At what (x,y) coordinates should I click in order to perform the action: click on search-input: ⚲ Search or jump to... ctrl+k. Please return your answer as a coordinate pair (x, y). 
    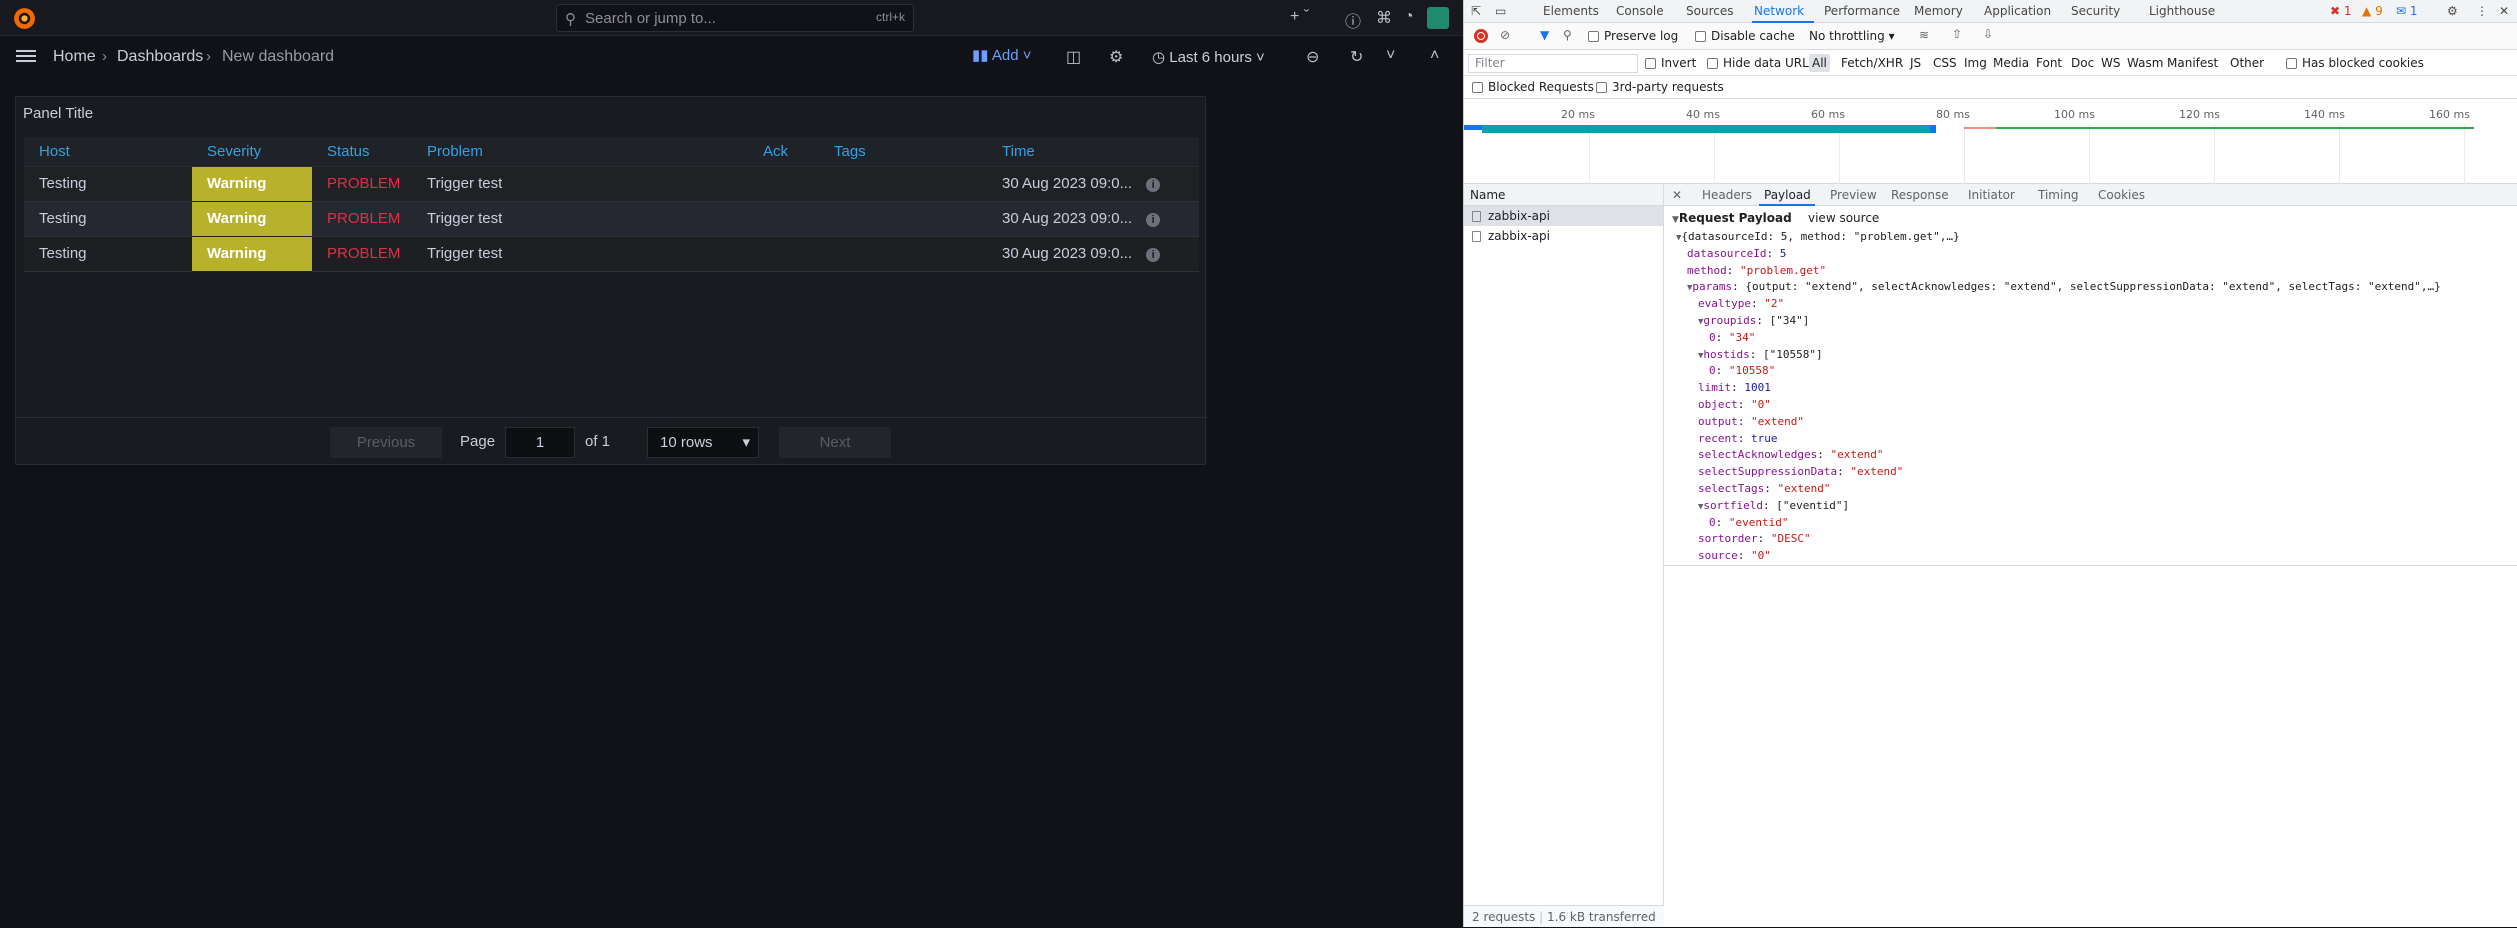
    Looking at the image, I should click on (735, 18).